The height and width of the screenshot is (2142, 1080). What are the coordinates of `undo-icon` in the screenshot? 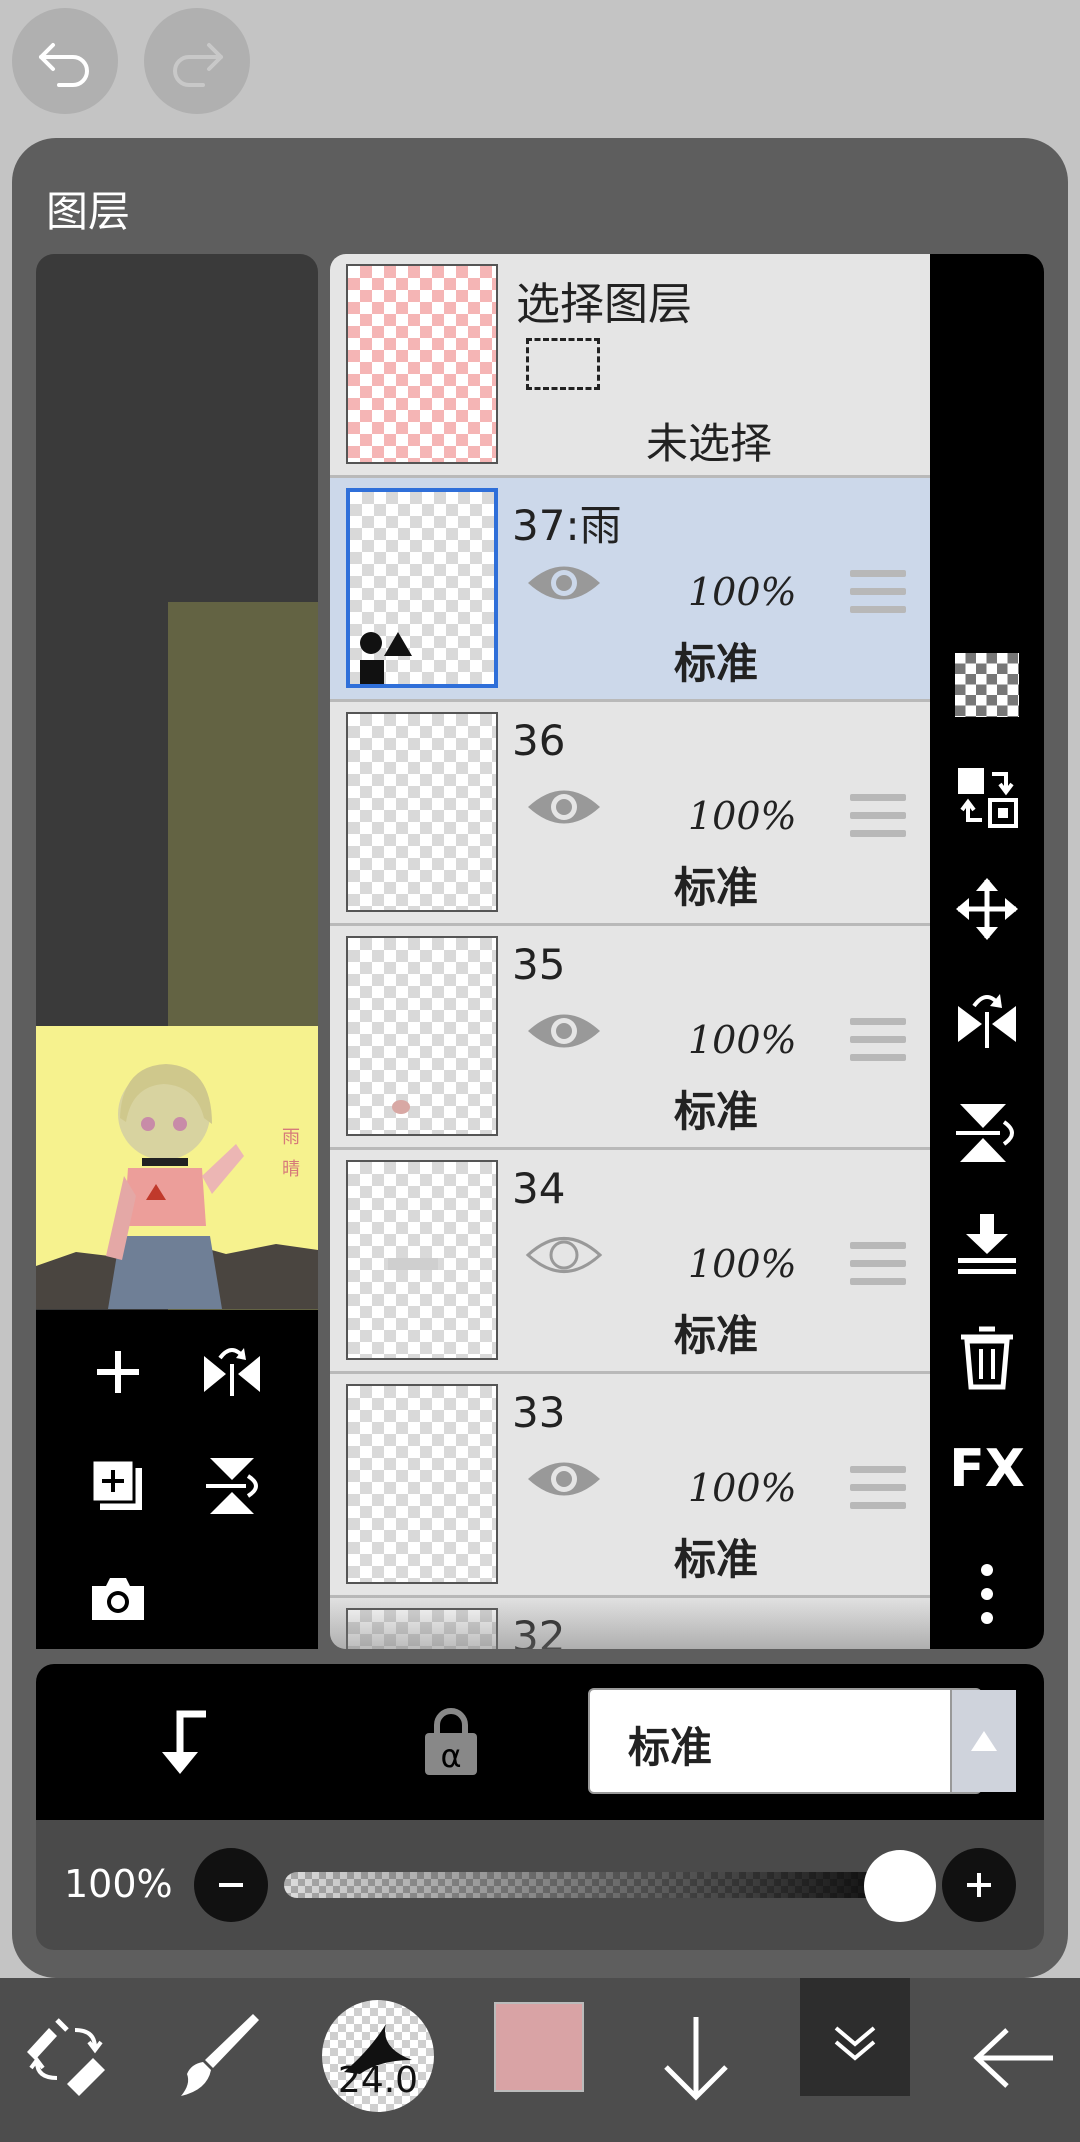 It's located at (64, 65).